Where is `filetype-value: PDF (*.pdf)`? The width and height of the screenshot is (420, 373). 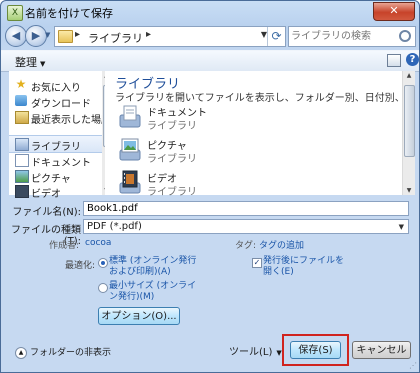 filetype-value: PDF (*.pdf) is located at coordinates (114, 226).